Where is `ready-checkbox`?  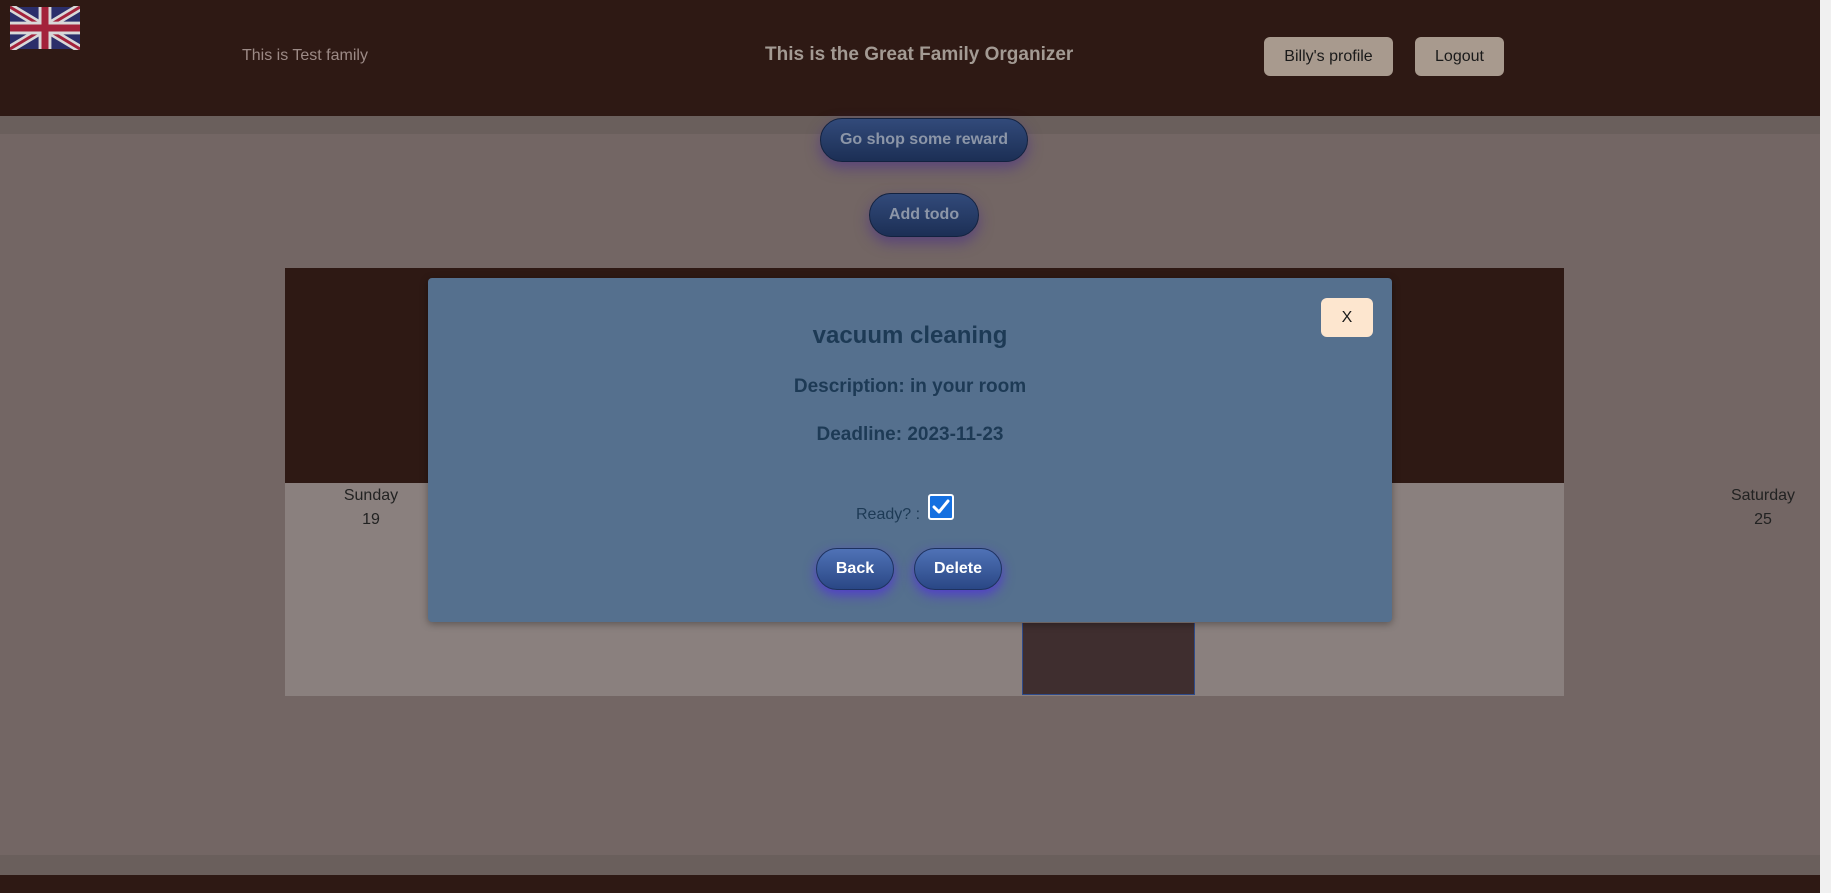
ready-checkbox is located at coordinates (941, 507).